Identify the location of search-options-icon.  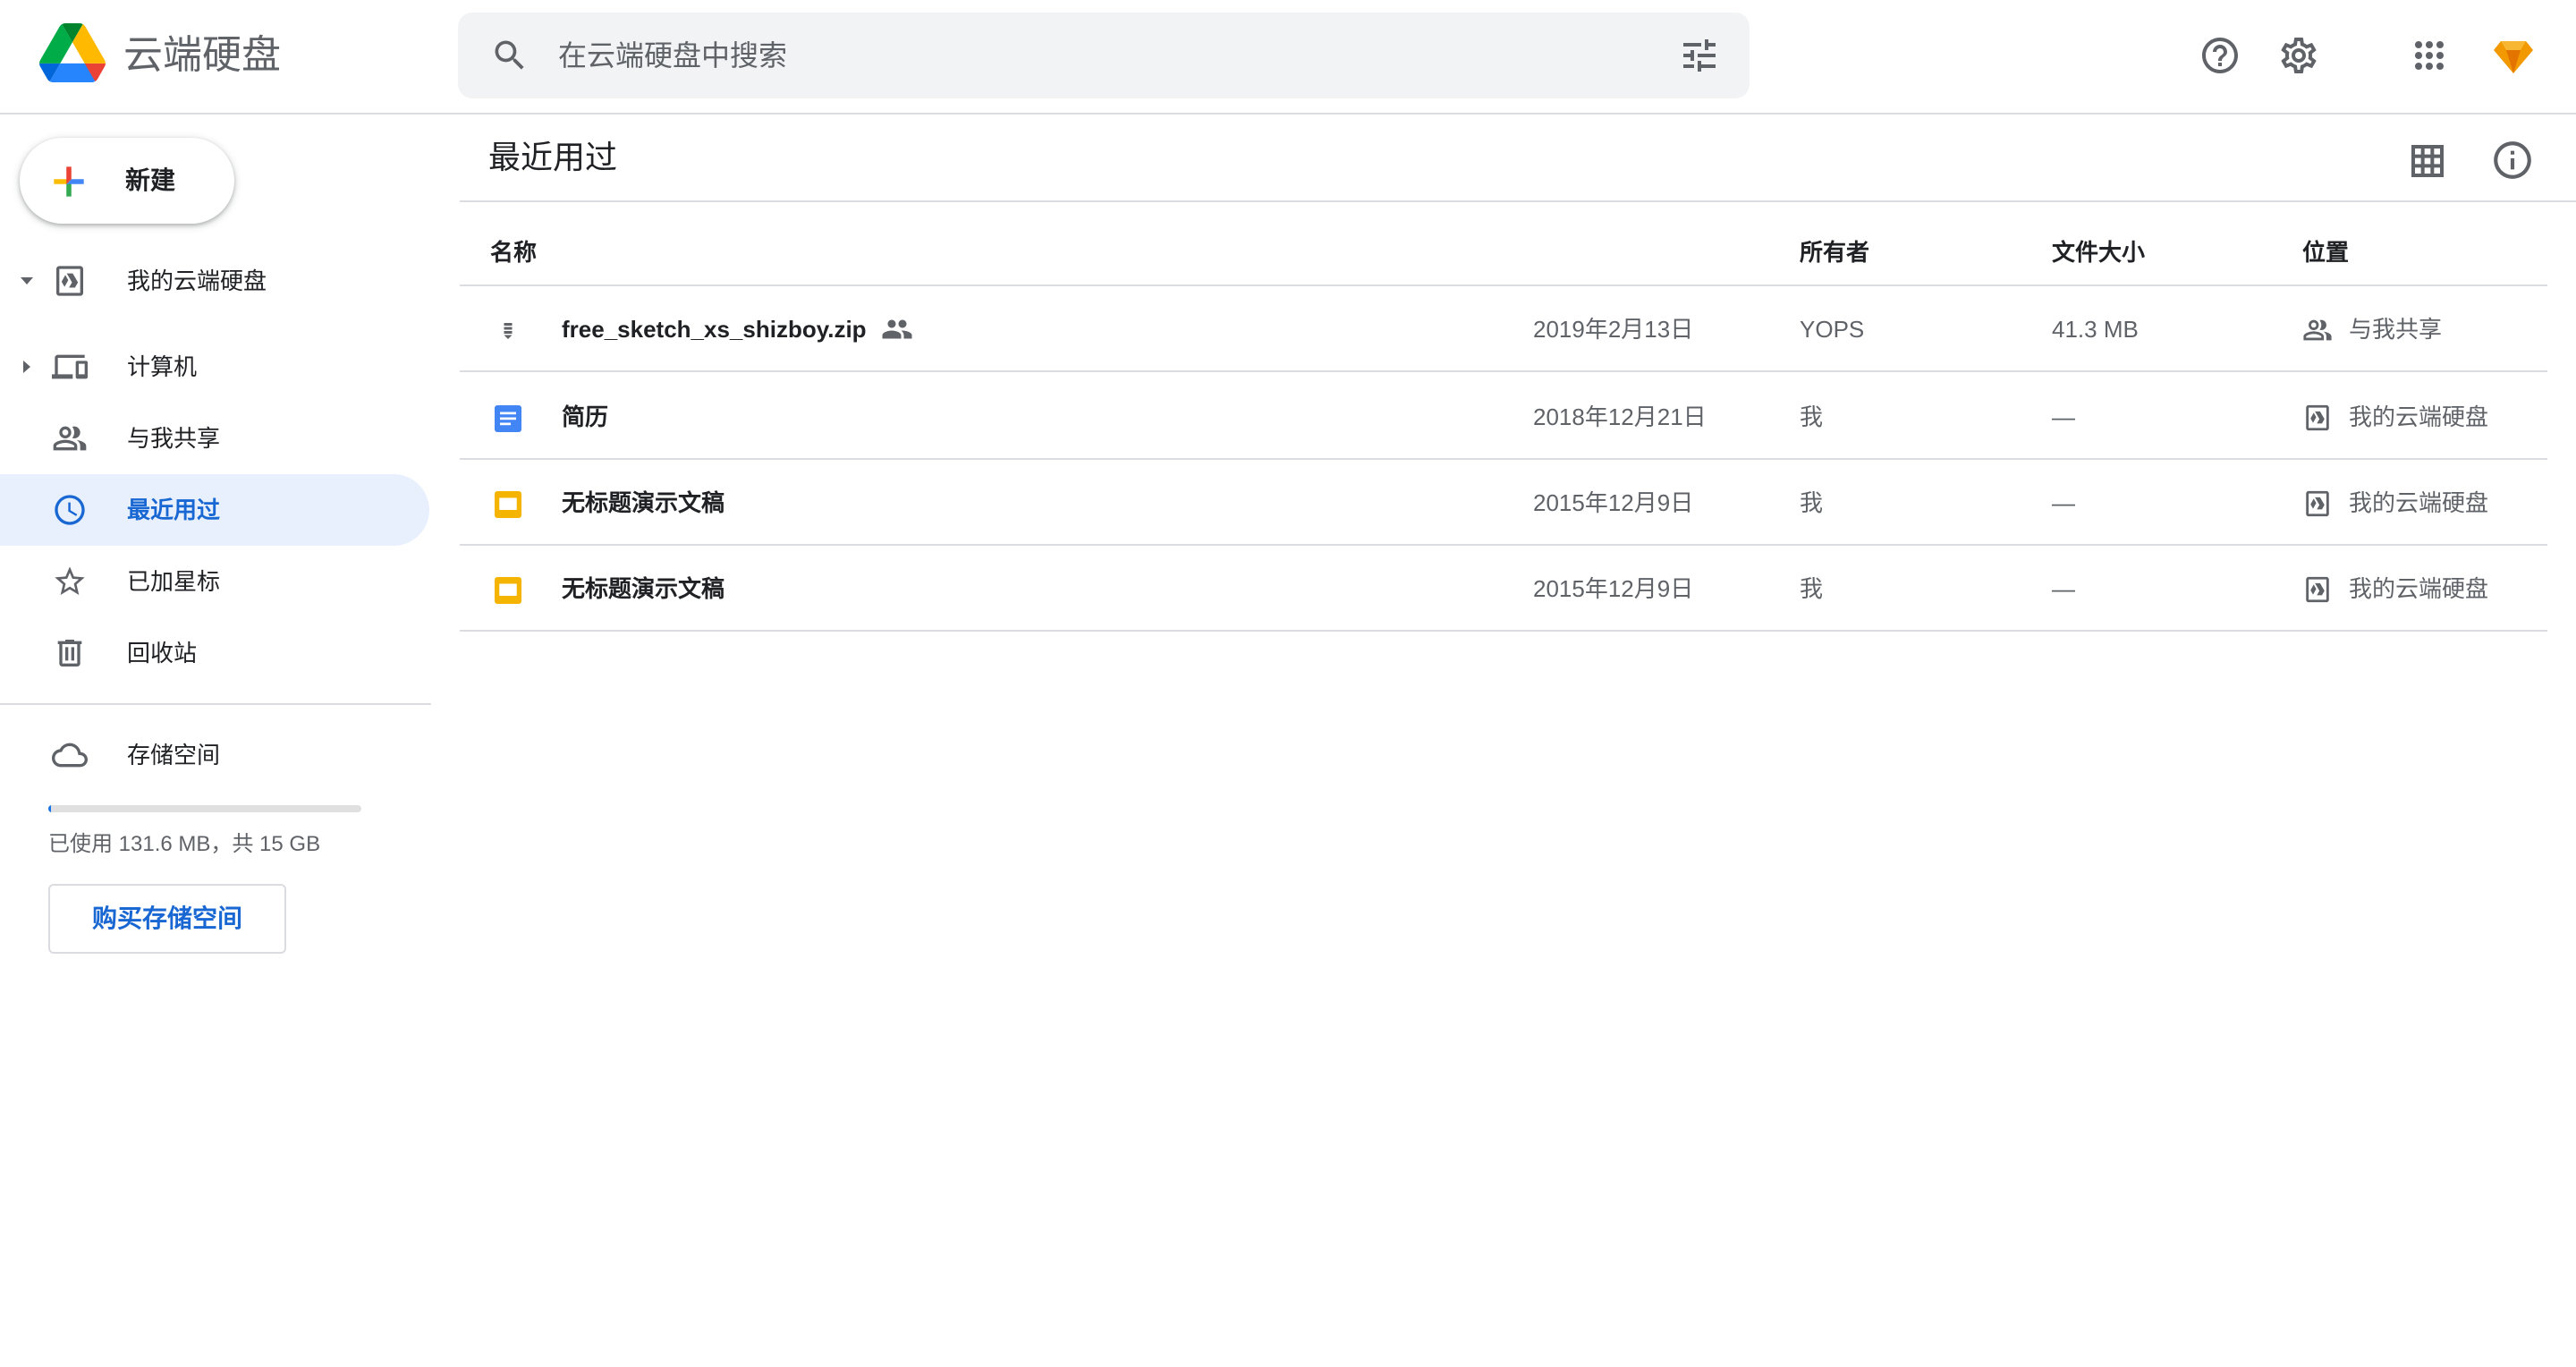
(1699, 55).